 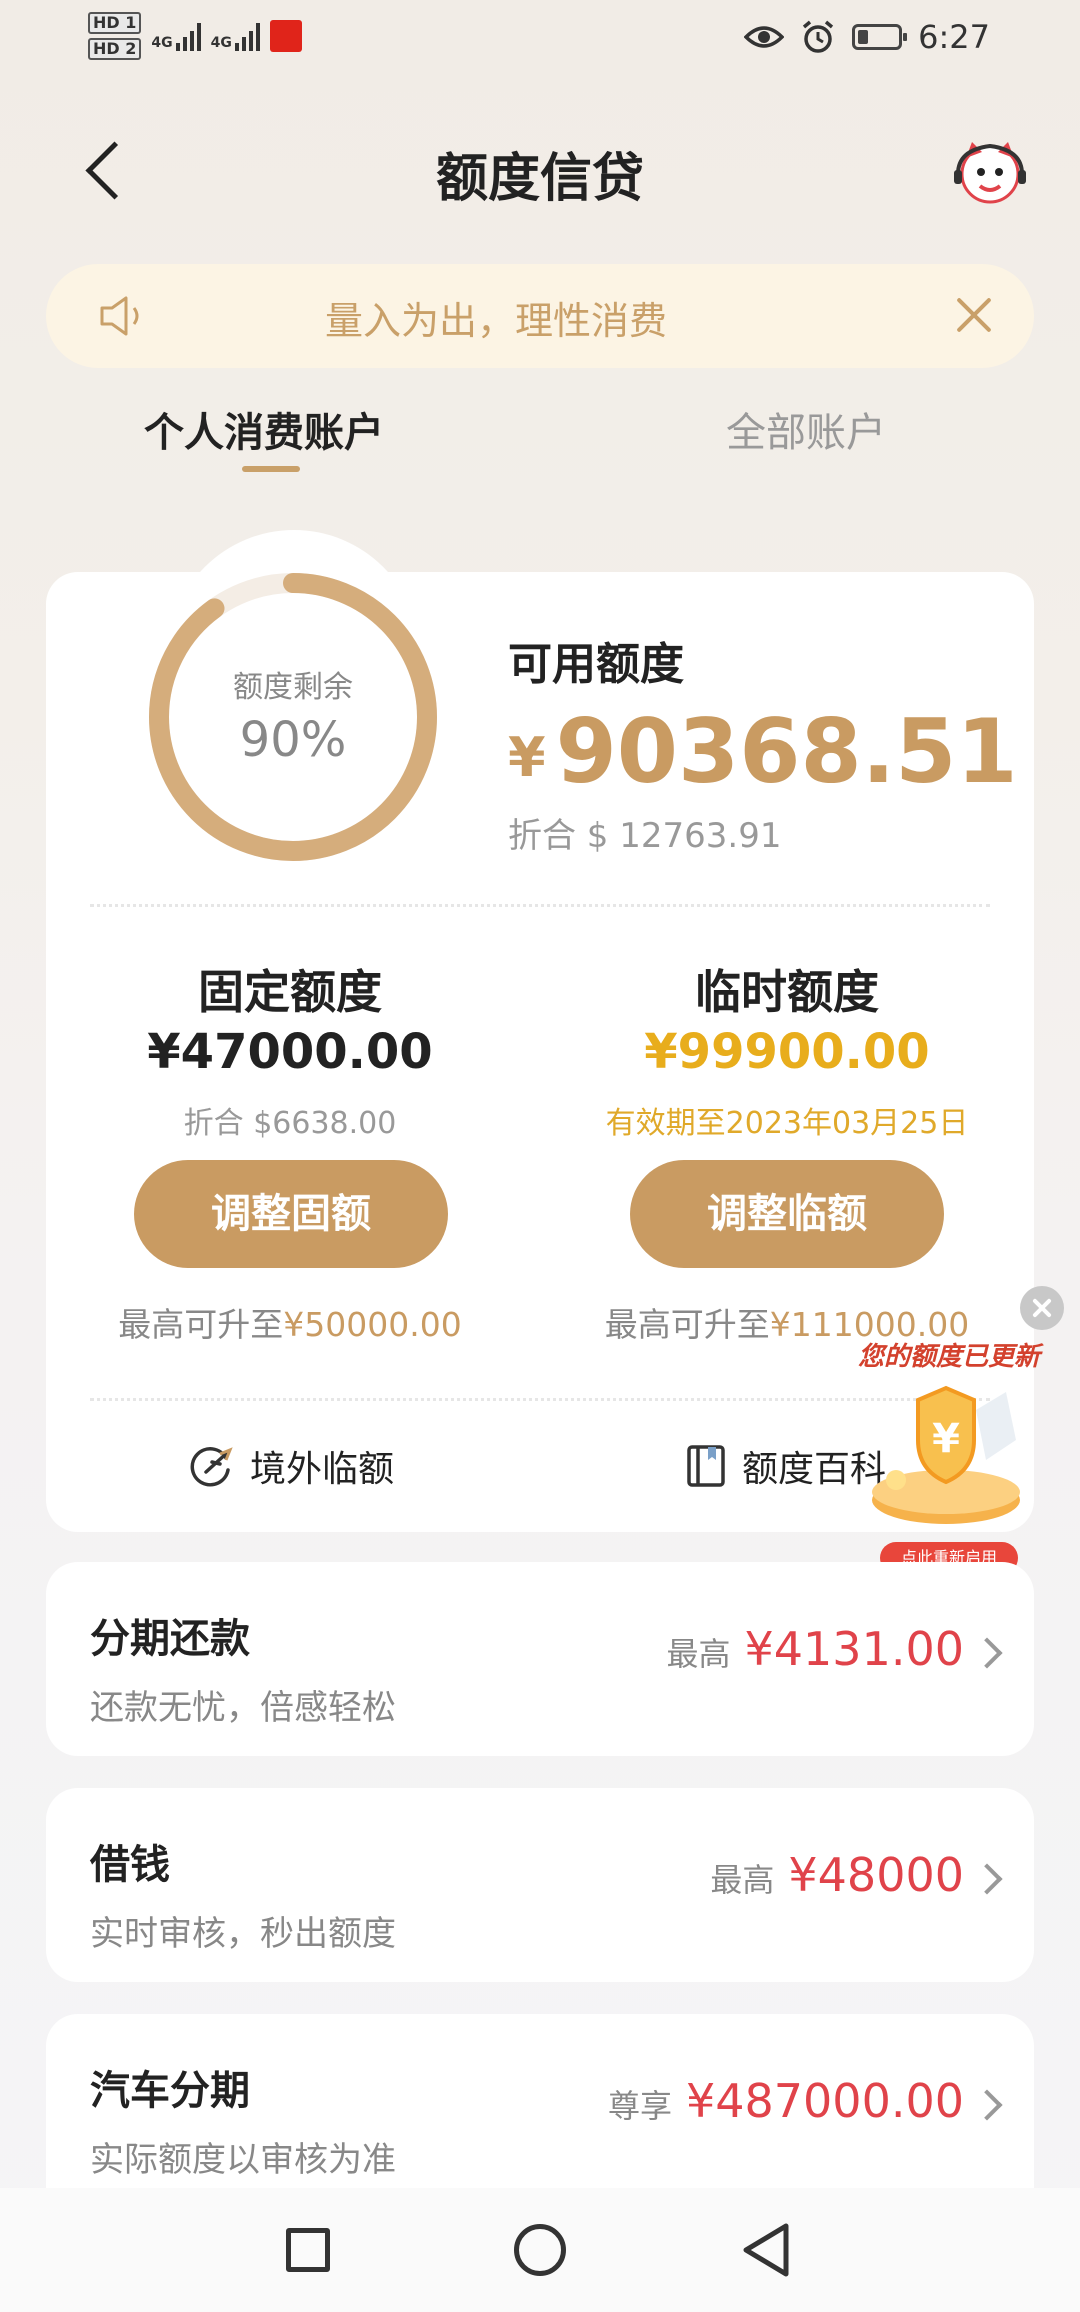 I want to click on home-icon, so click(x=540, y=2250).